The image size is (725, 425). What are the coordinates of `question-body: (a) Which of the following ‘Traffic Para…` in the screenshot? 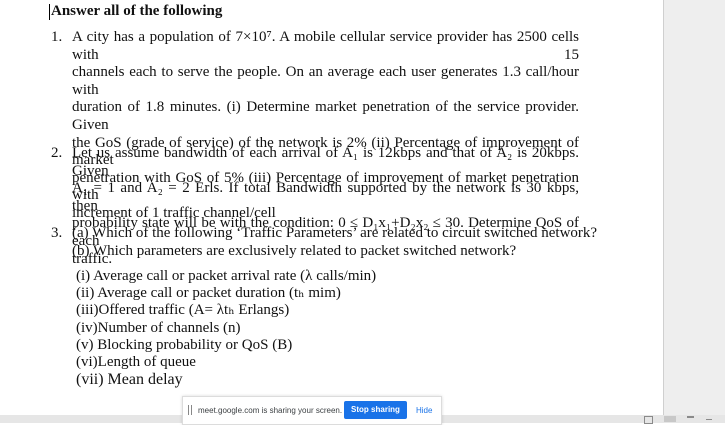 It's located at (335, 242).